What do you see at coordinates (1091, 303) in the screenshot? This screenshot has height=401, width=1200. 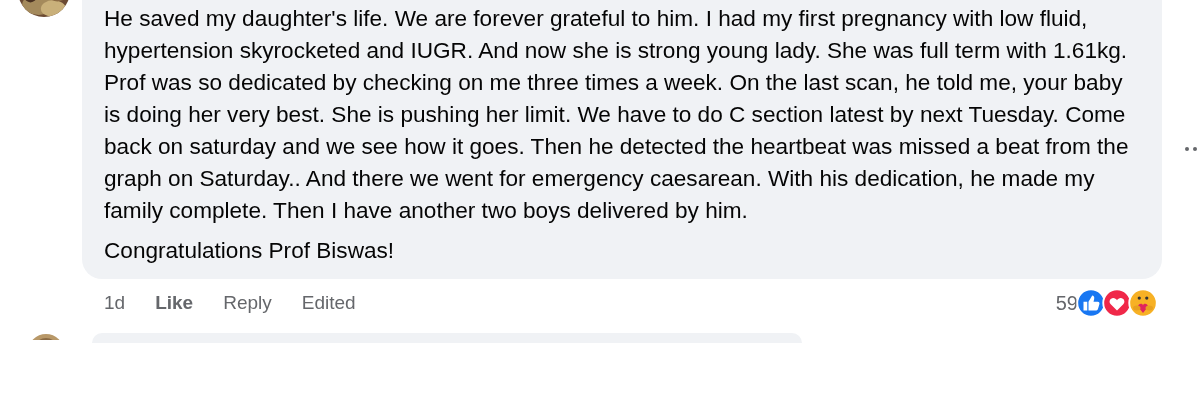 I see `thumbs-up-icon` at bounding box center [1091, 303].